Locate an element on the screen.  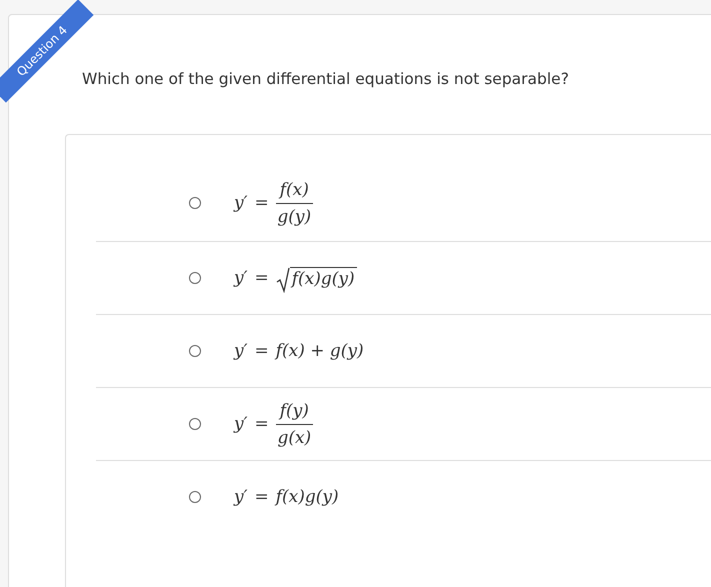
equation: y′ = f(x) + g(y) is located at coordinates (299, 351).